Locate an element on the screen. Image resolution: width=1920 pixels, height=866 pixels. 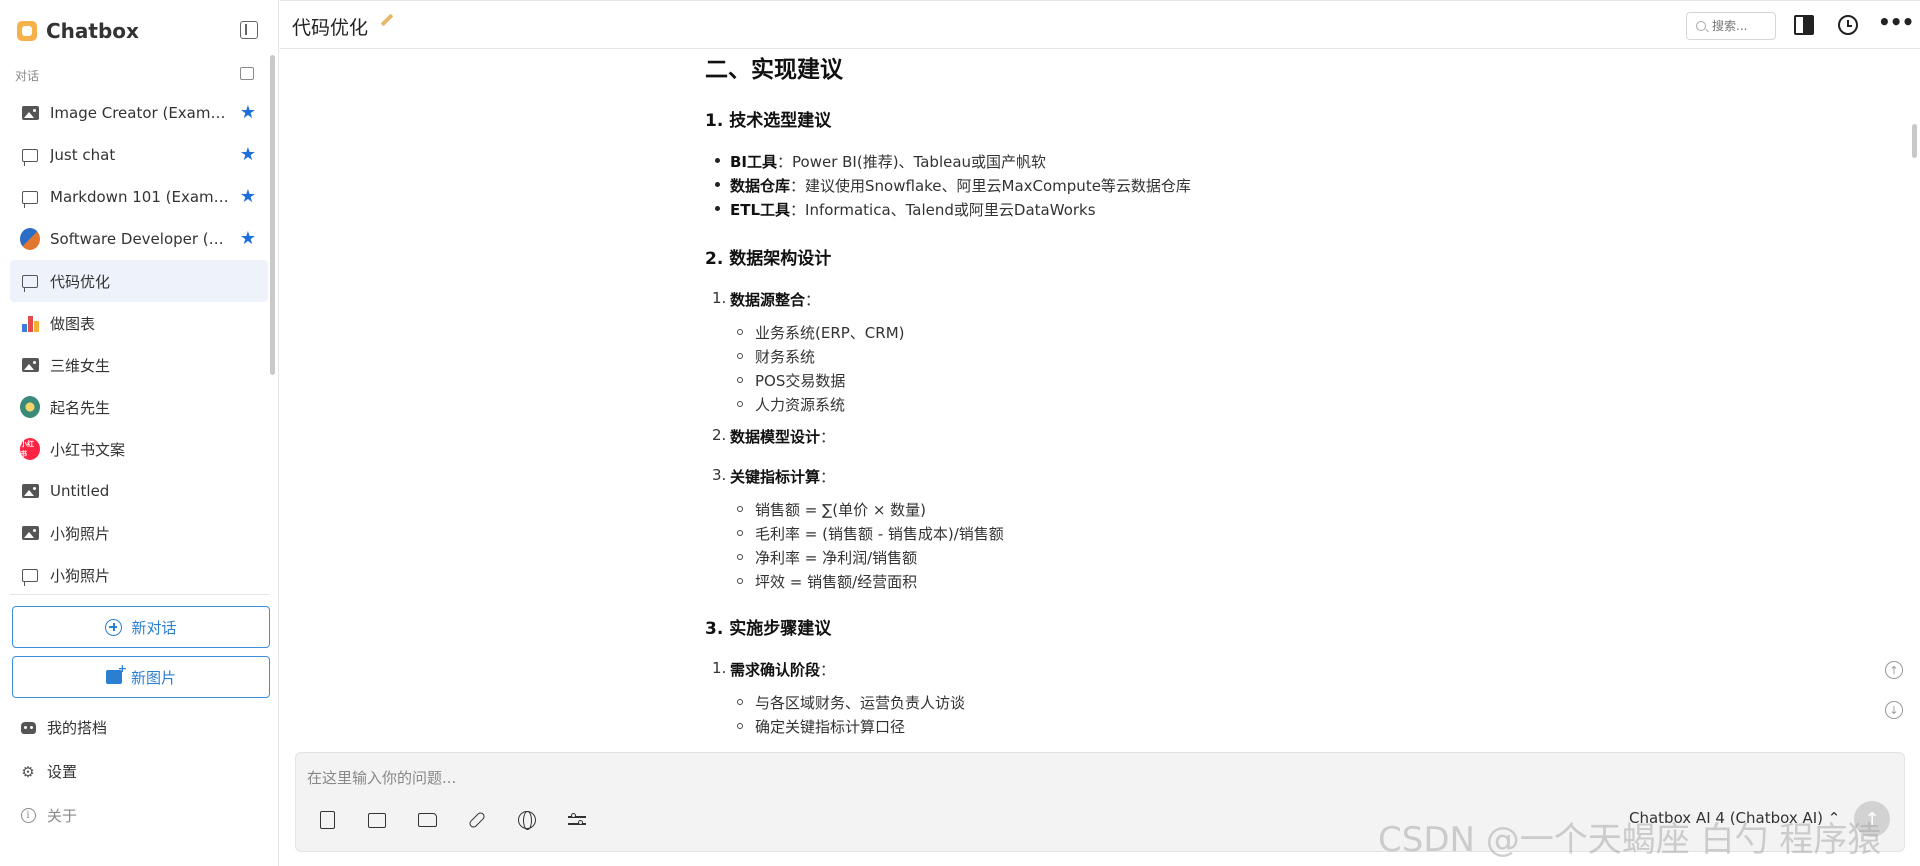
link-icon is located at coordinates (477, 820).